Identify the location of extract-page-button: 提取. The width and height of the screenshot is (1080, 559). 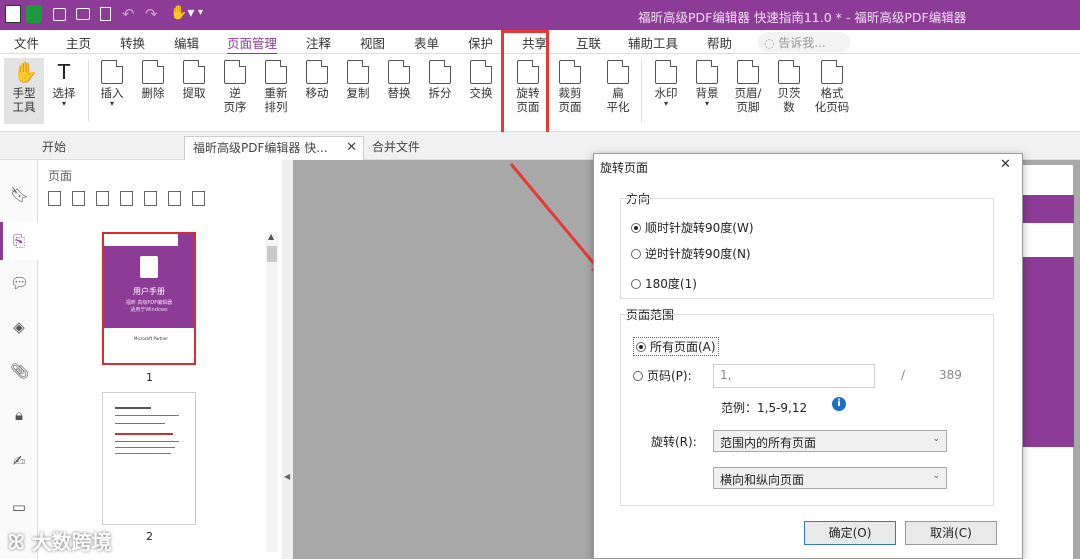
(194, 79).